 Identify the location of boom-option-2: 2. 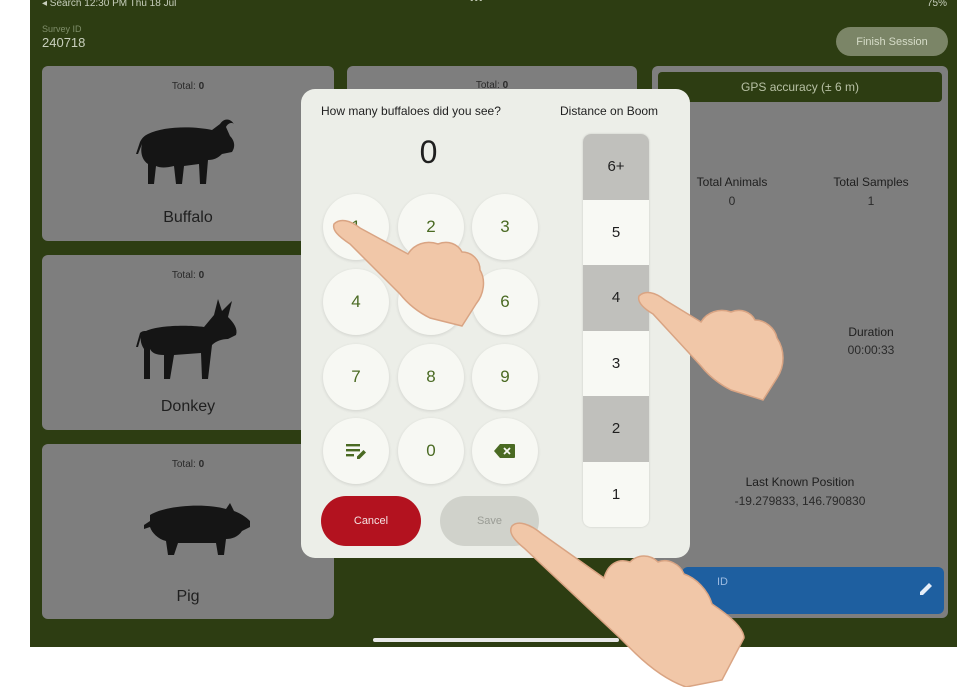
(616, 429).